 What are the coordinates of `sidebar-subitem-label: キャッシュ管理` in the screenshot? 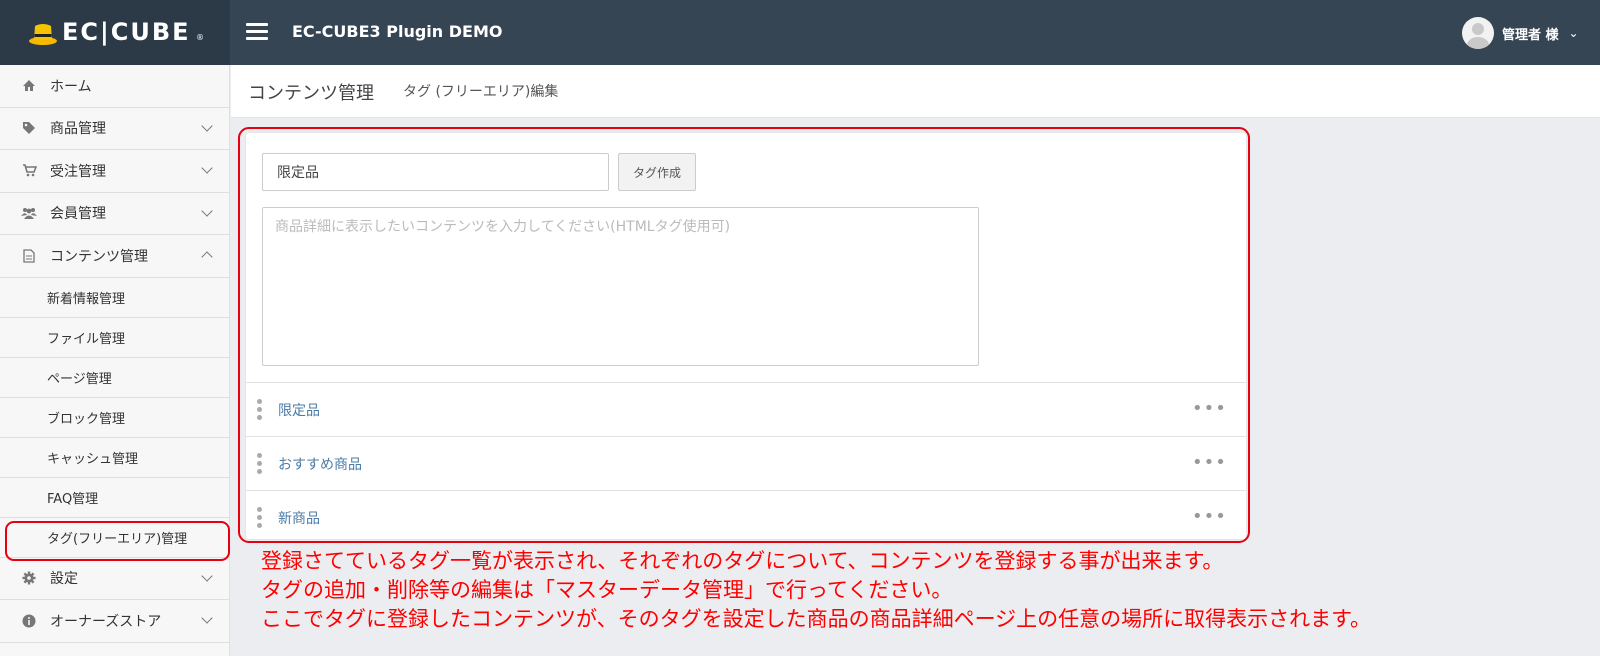 It's located at (93, 459).